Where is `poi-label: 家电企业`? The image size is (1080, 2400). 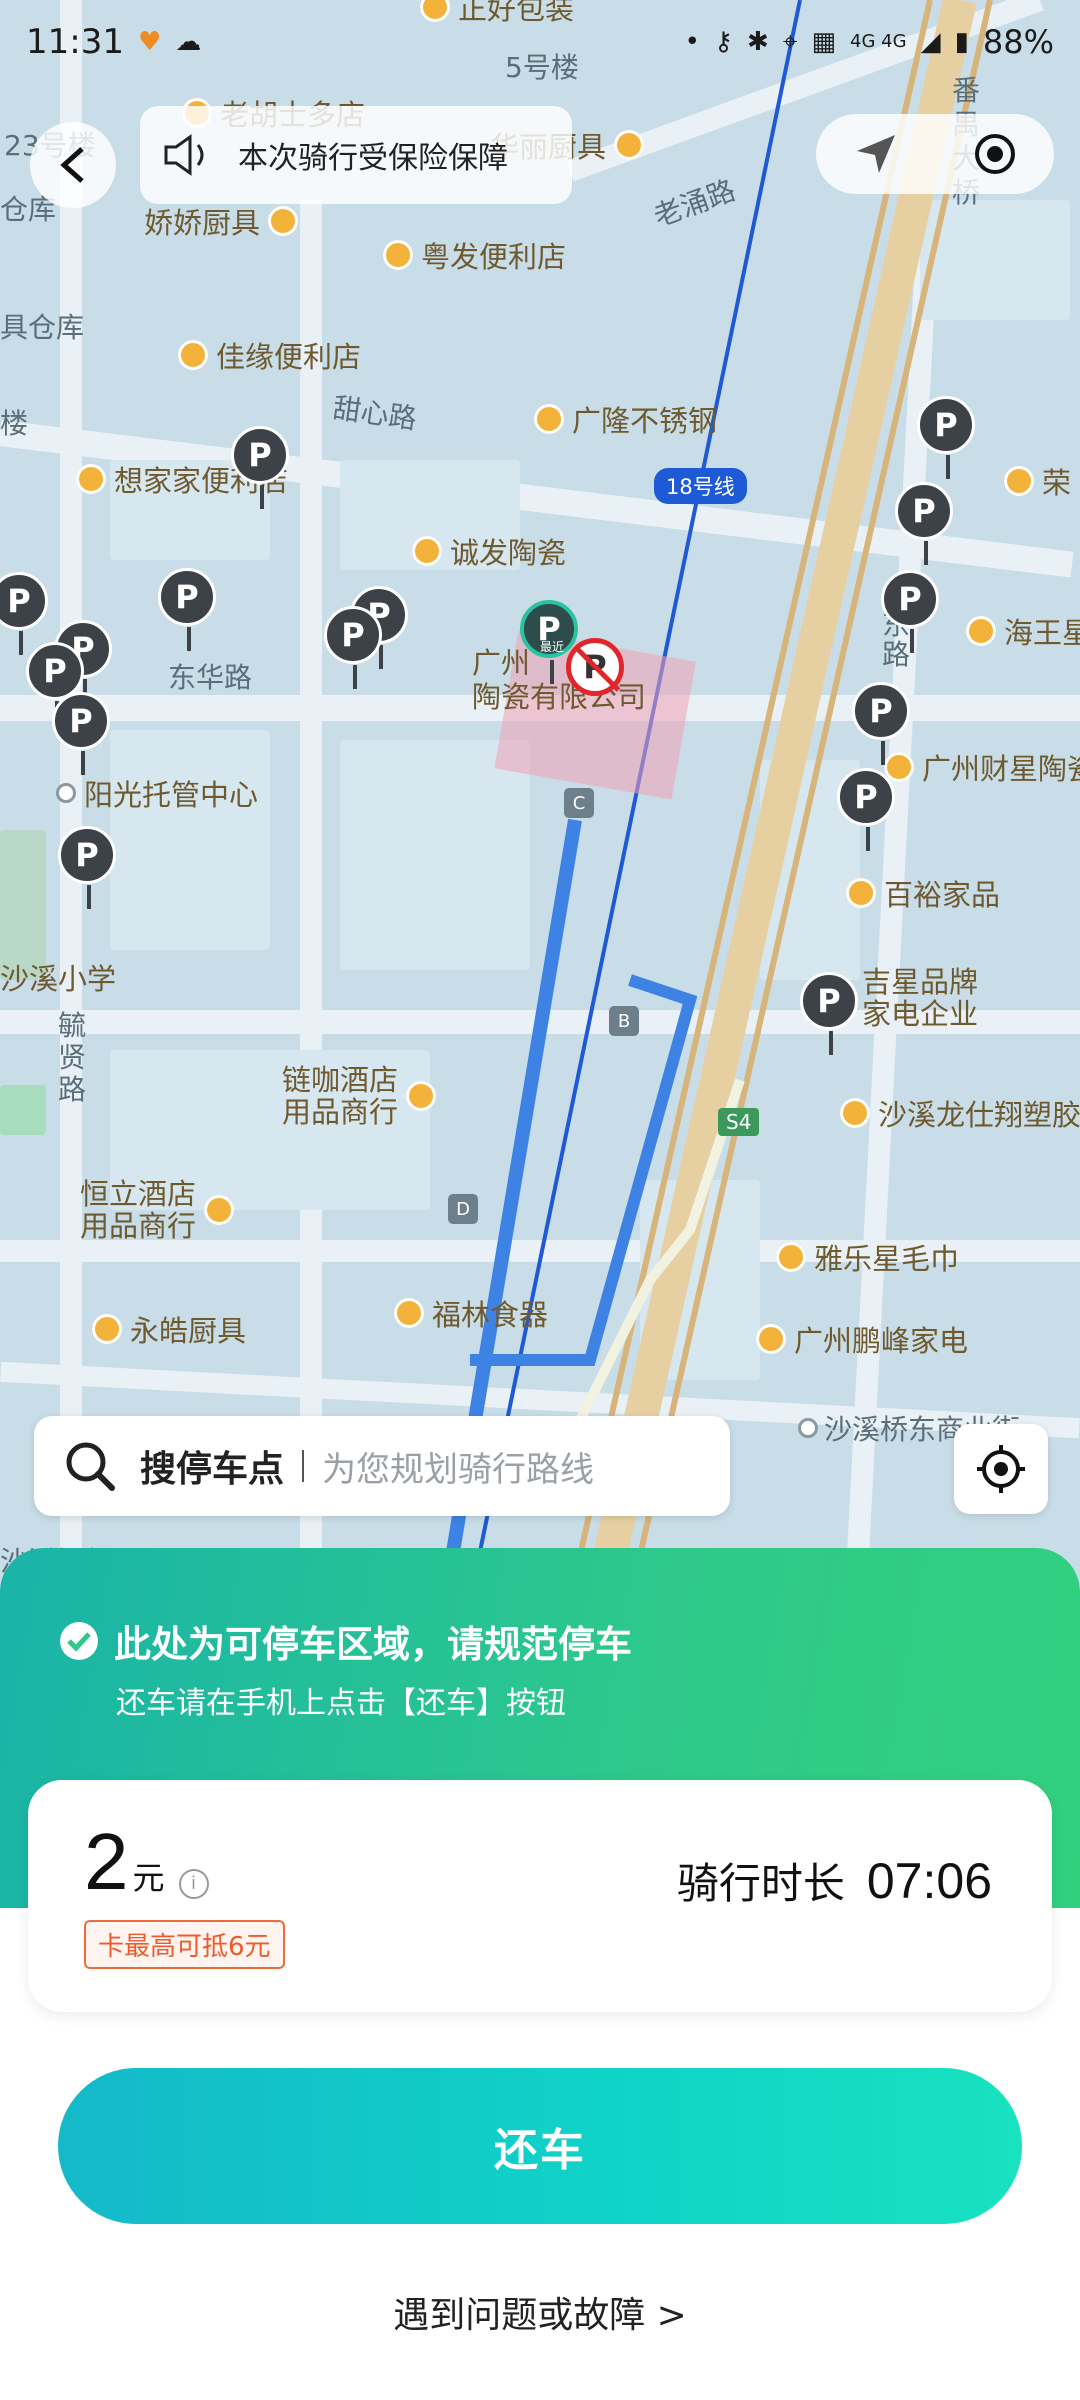 poi-label: 家电企业 is located at coordinates (920, 1014).